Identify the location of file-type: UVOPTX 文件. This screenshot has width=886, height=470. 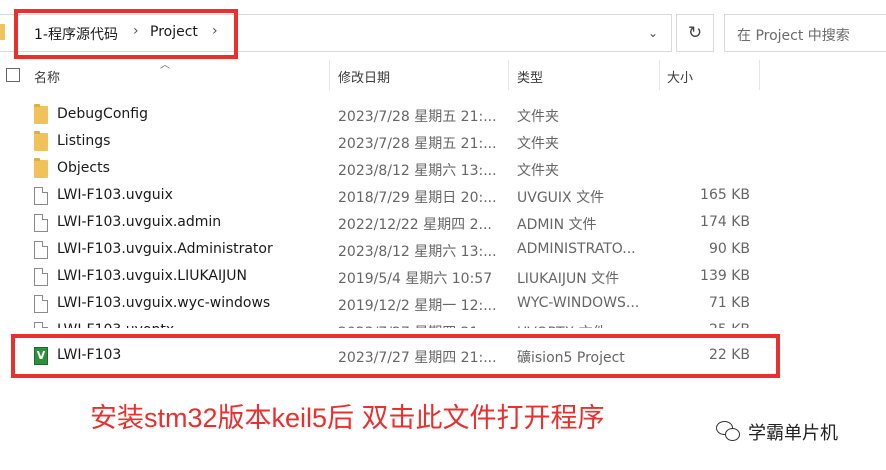
(586, 325).